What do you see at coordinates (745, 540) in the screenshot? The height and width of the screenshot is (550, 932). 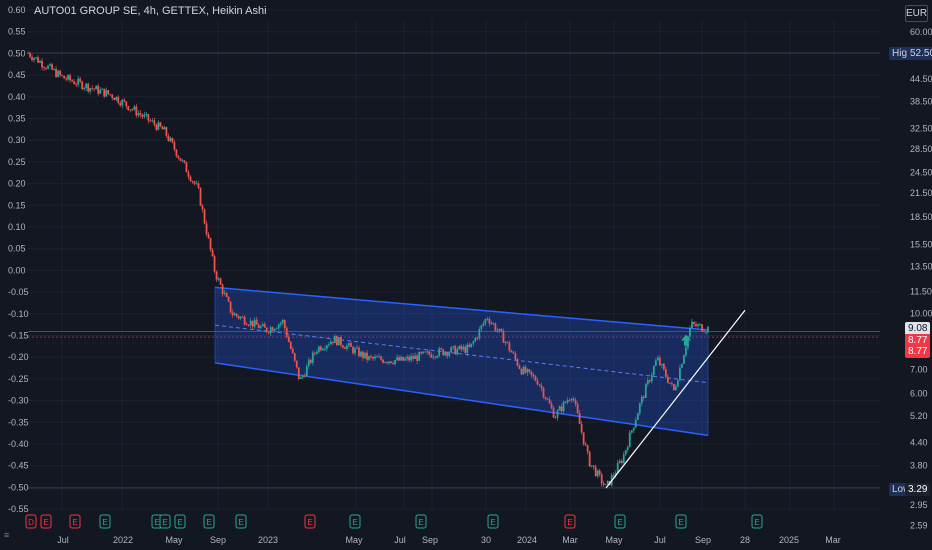 I see `x-axis-tick: 28` at bounding box center [745, 540].